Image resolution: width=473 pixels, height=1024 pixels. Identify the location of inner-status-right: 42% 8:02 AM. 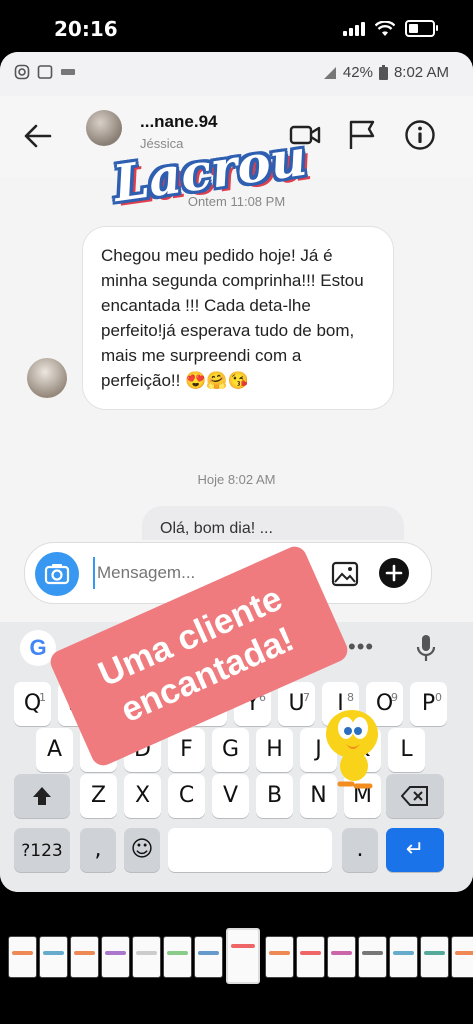
(386, 72).